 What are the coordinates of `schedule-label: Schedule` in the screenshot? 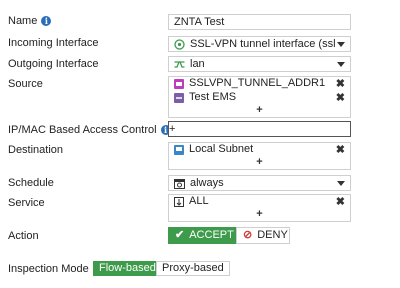 It's located at (31, 183).